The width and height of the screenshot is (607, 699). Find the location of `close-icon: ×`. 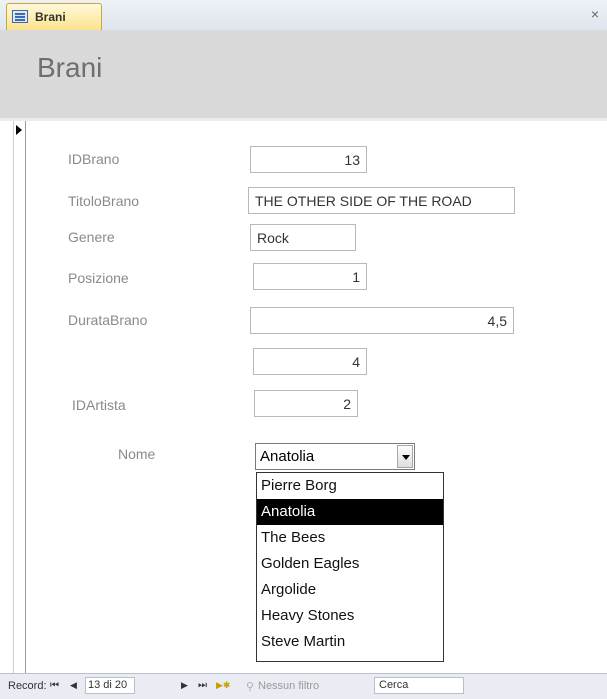

close-icon: × is located at coordinates (595, 14).